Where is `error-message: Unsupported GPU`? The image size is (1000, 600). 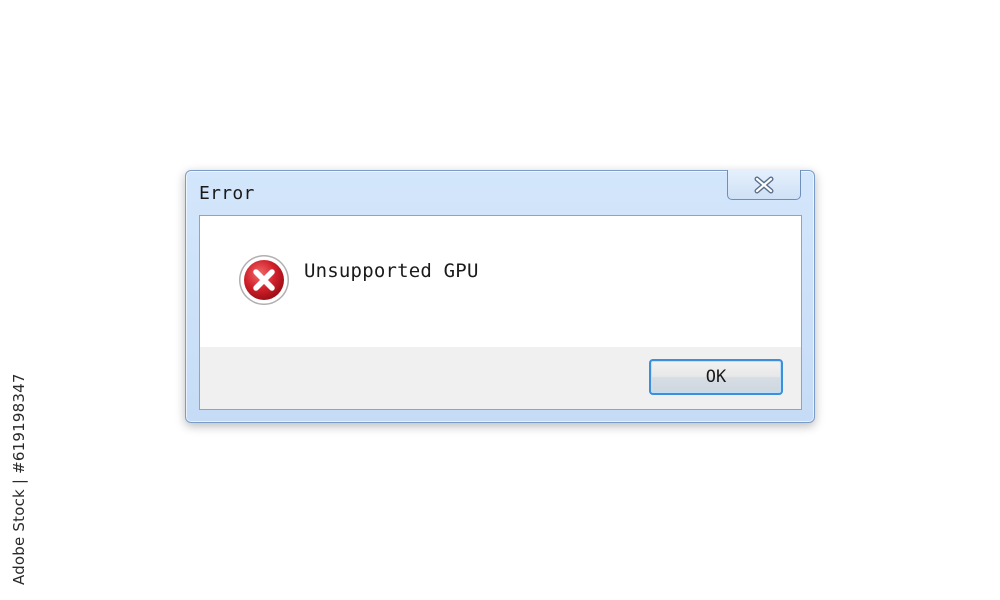
error-message: Unsupported GPU is located at coordinates (391, 271).